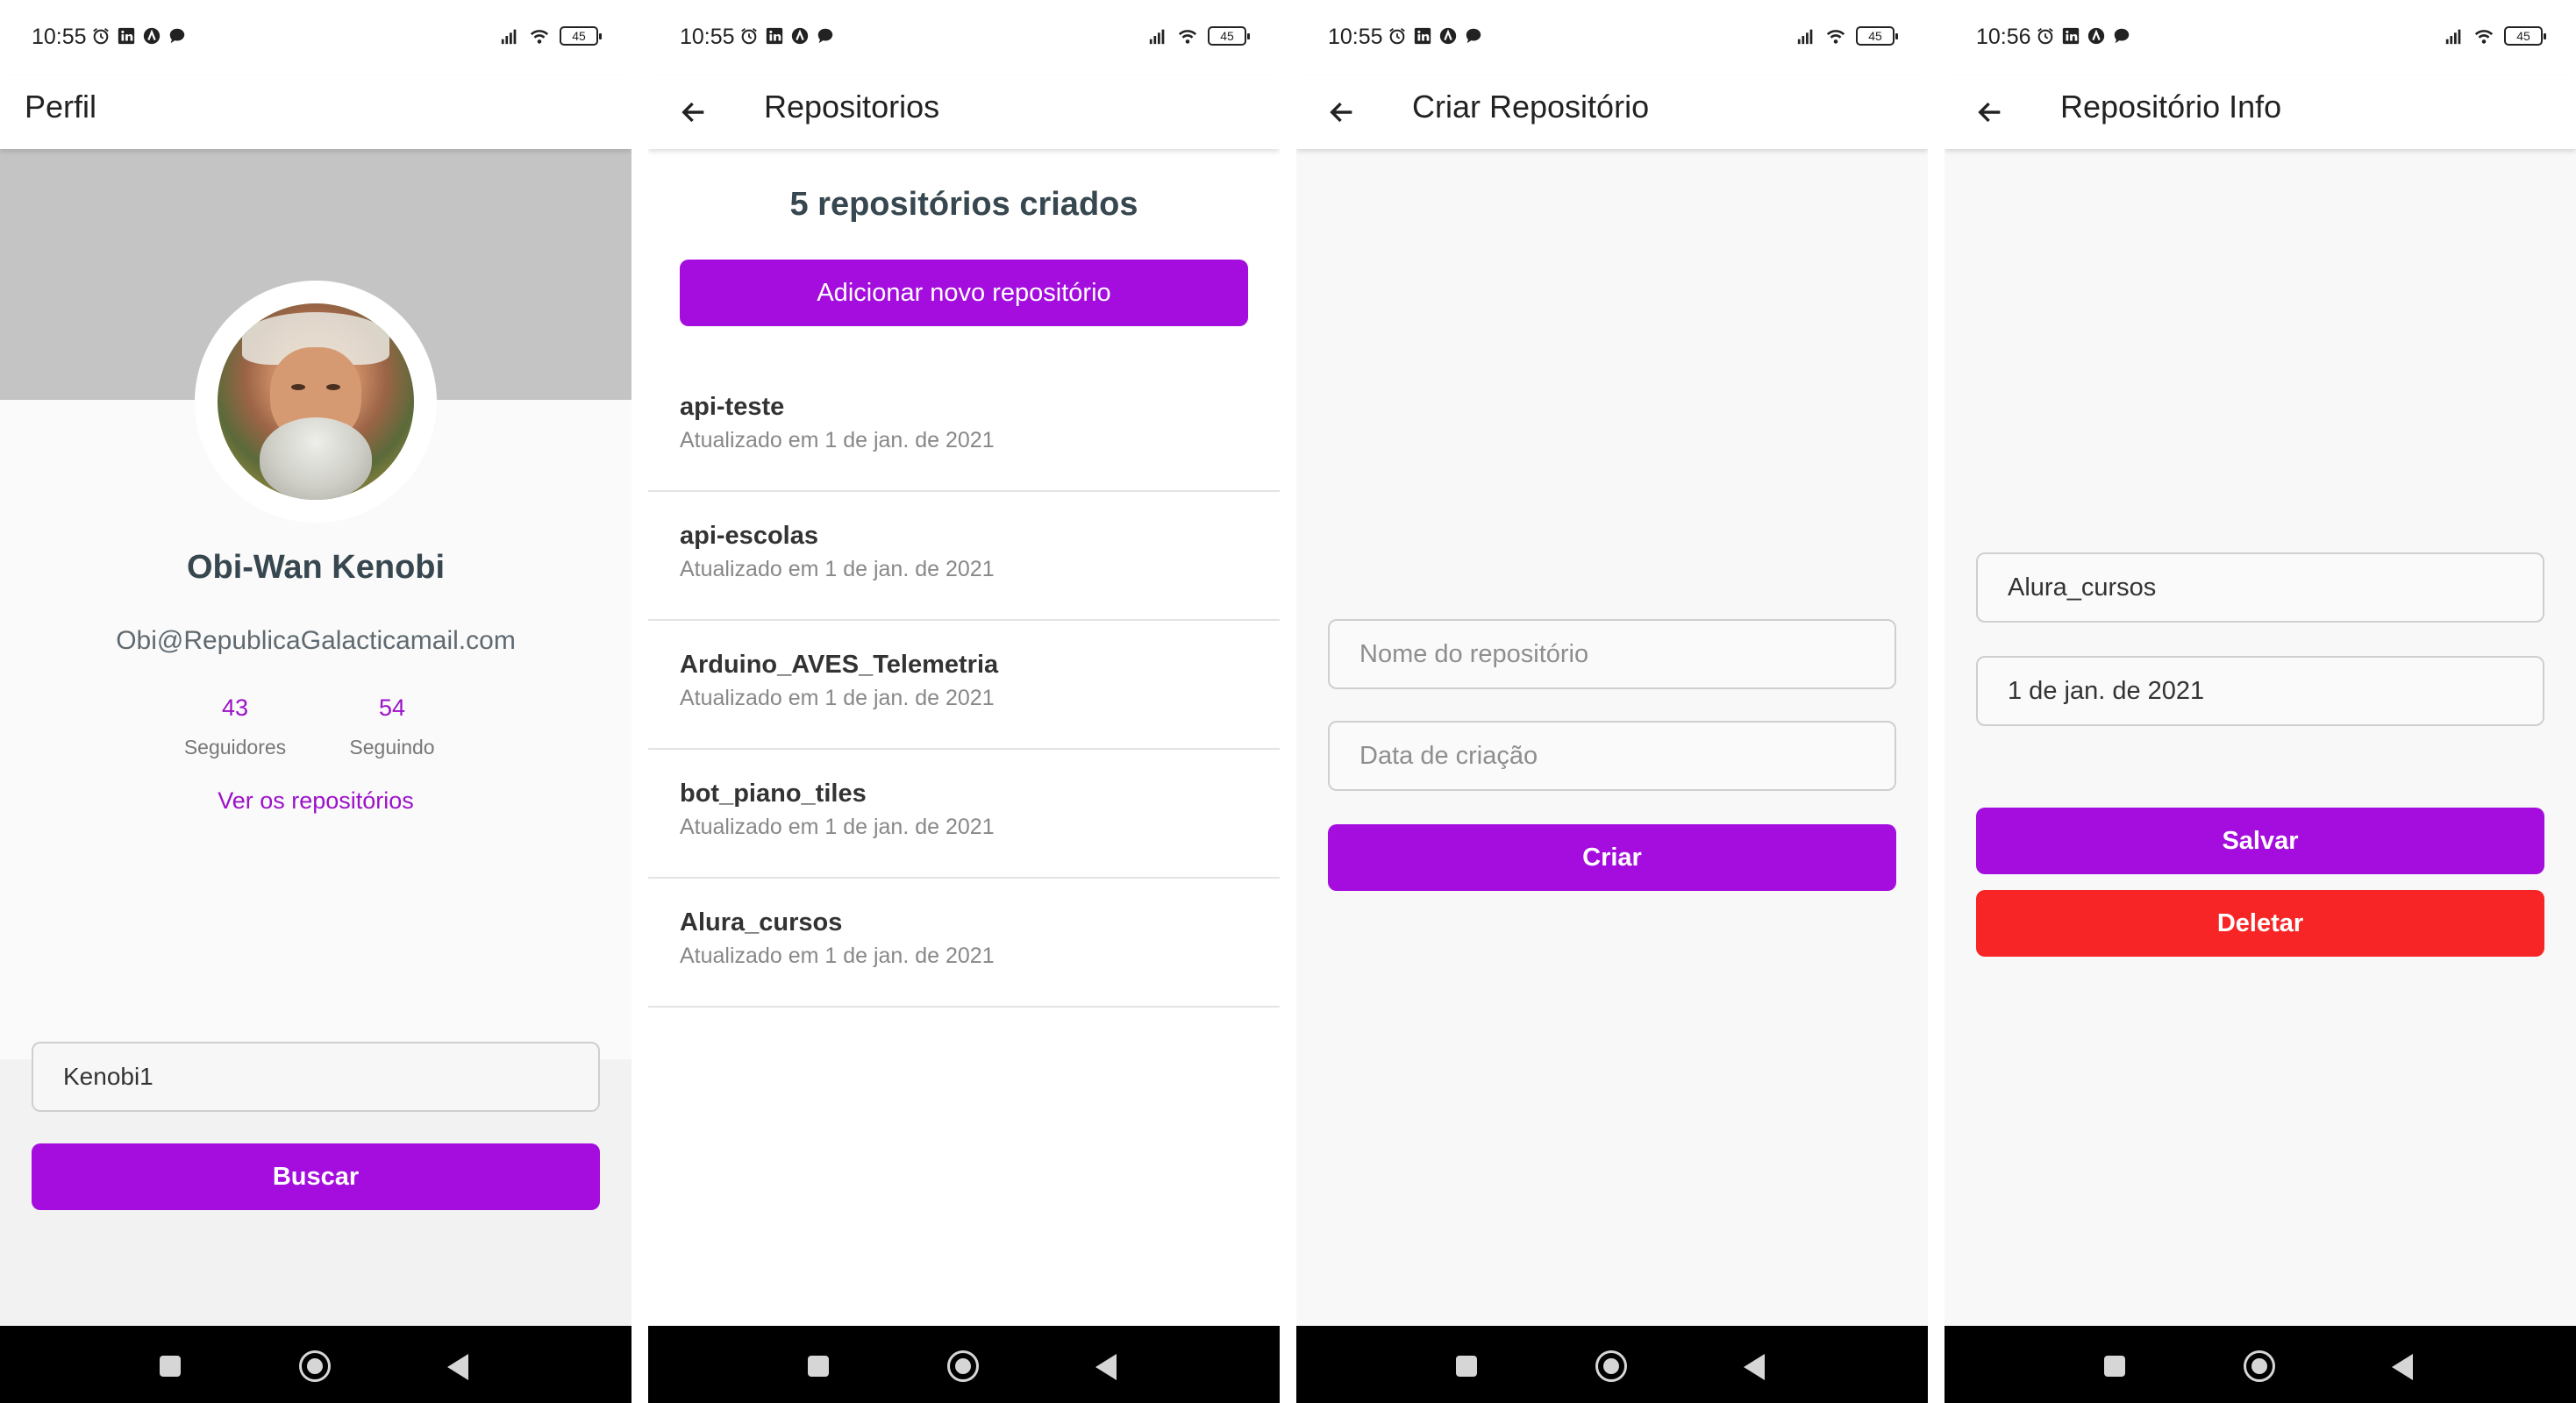 This screenshot has width=2576, height=1403. Describe the element at coordinates (749, 536) in the screenshot. I see `repo-name: api-escolas` at that location.